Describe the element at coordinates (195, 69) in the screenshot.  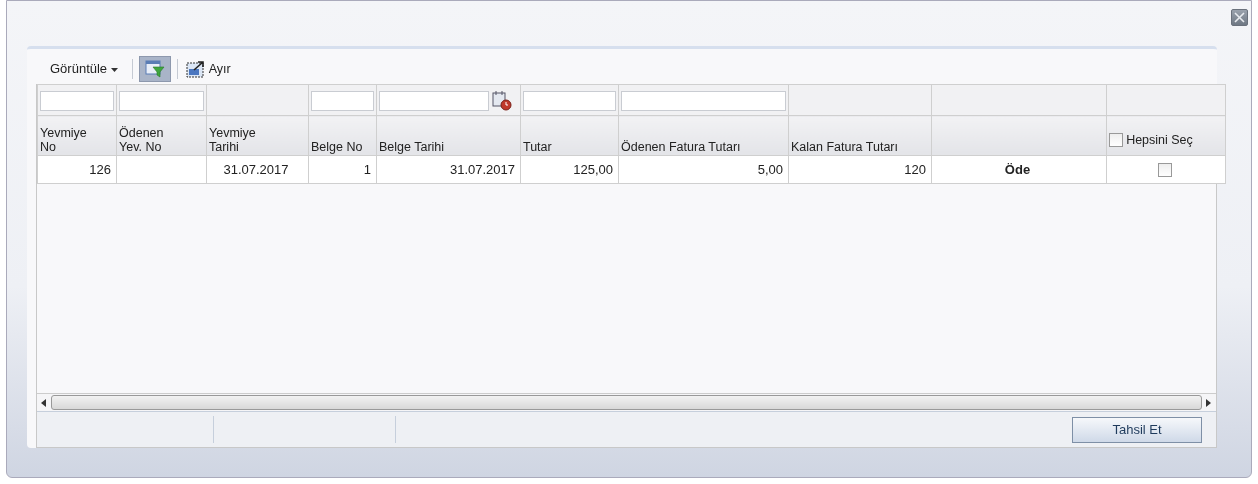
I see `detach-icon` at that location.